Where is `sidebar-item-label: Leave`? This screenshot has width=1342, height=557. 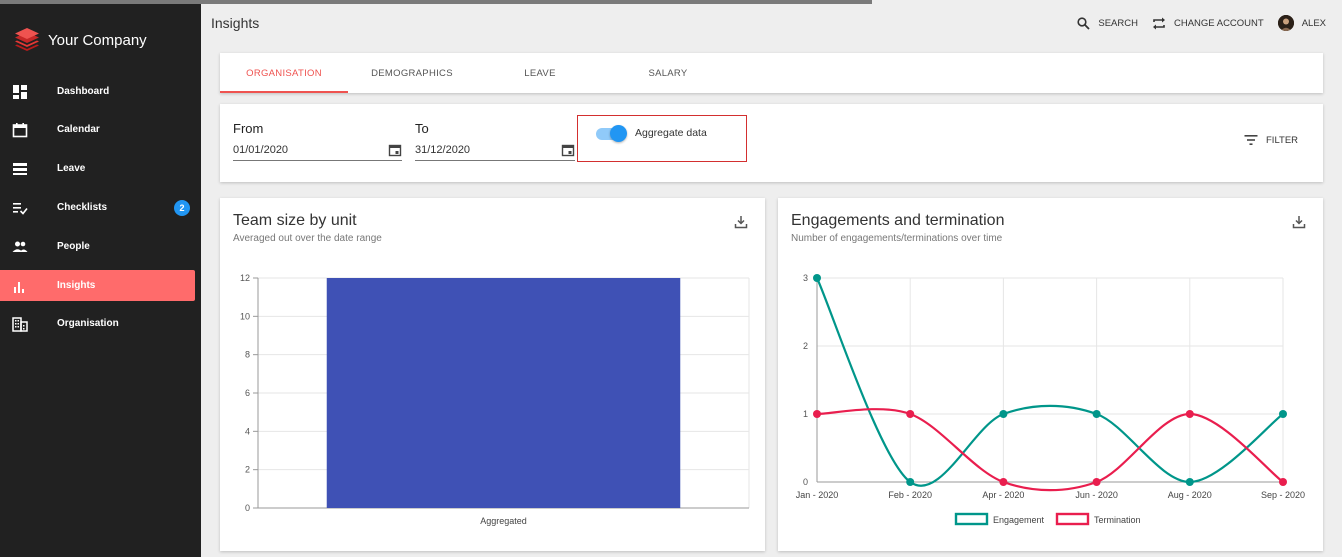
sidebar-item-label: Leave is located at coordinates (71, 168).